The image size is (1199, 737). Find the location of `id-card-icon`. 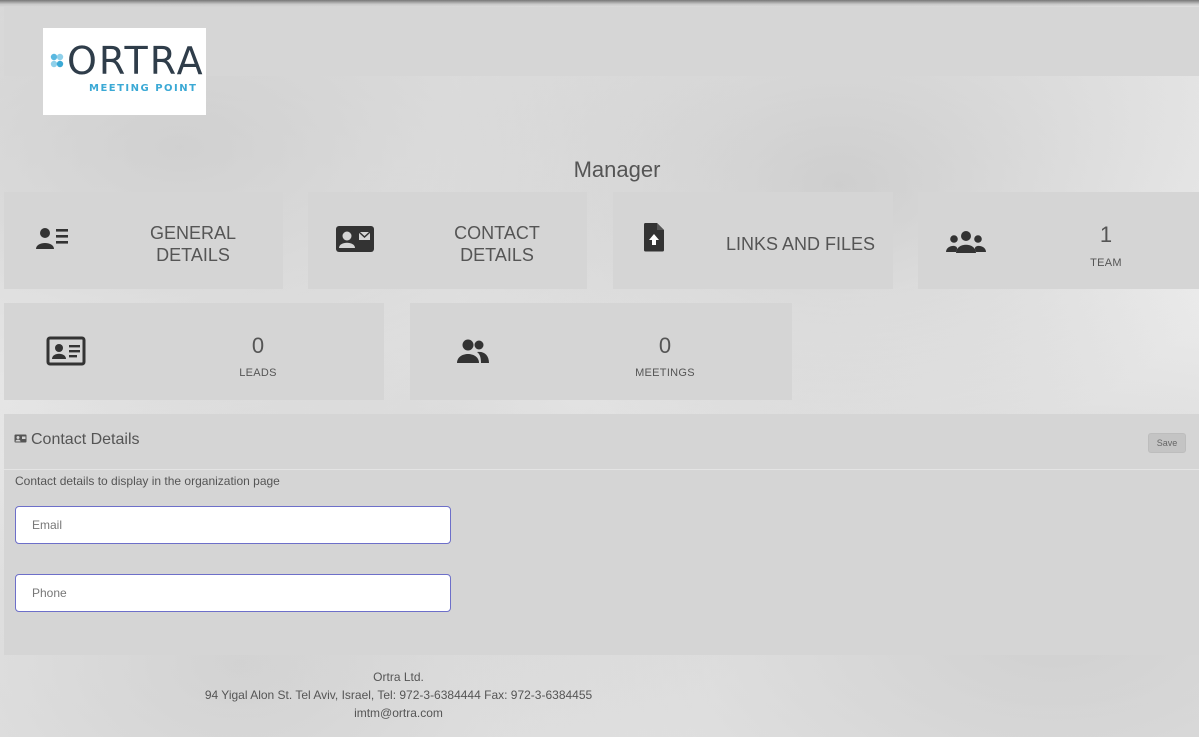

id-card-icon is located at coordinates (66, 351).